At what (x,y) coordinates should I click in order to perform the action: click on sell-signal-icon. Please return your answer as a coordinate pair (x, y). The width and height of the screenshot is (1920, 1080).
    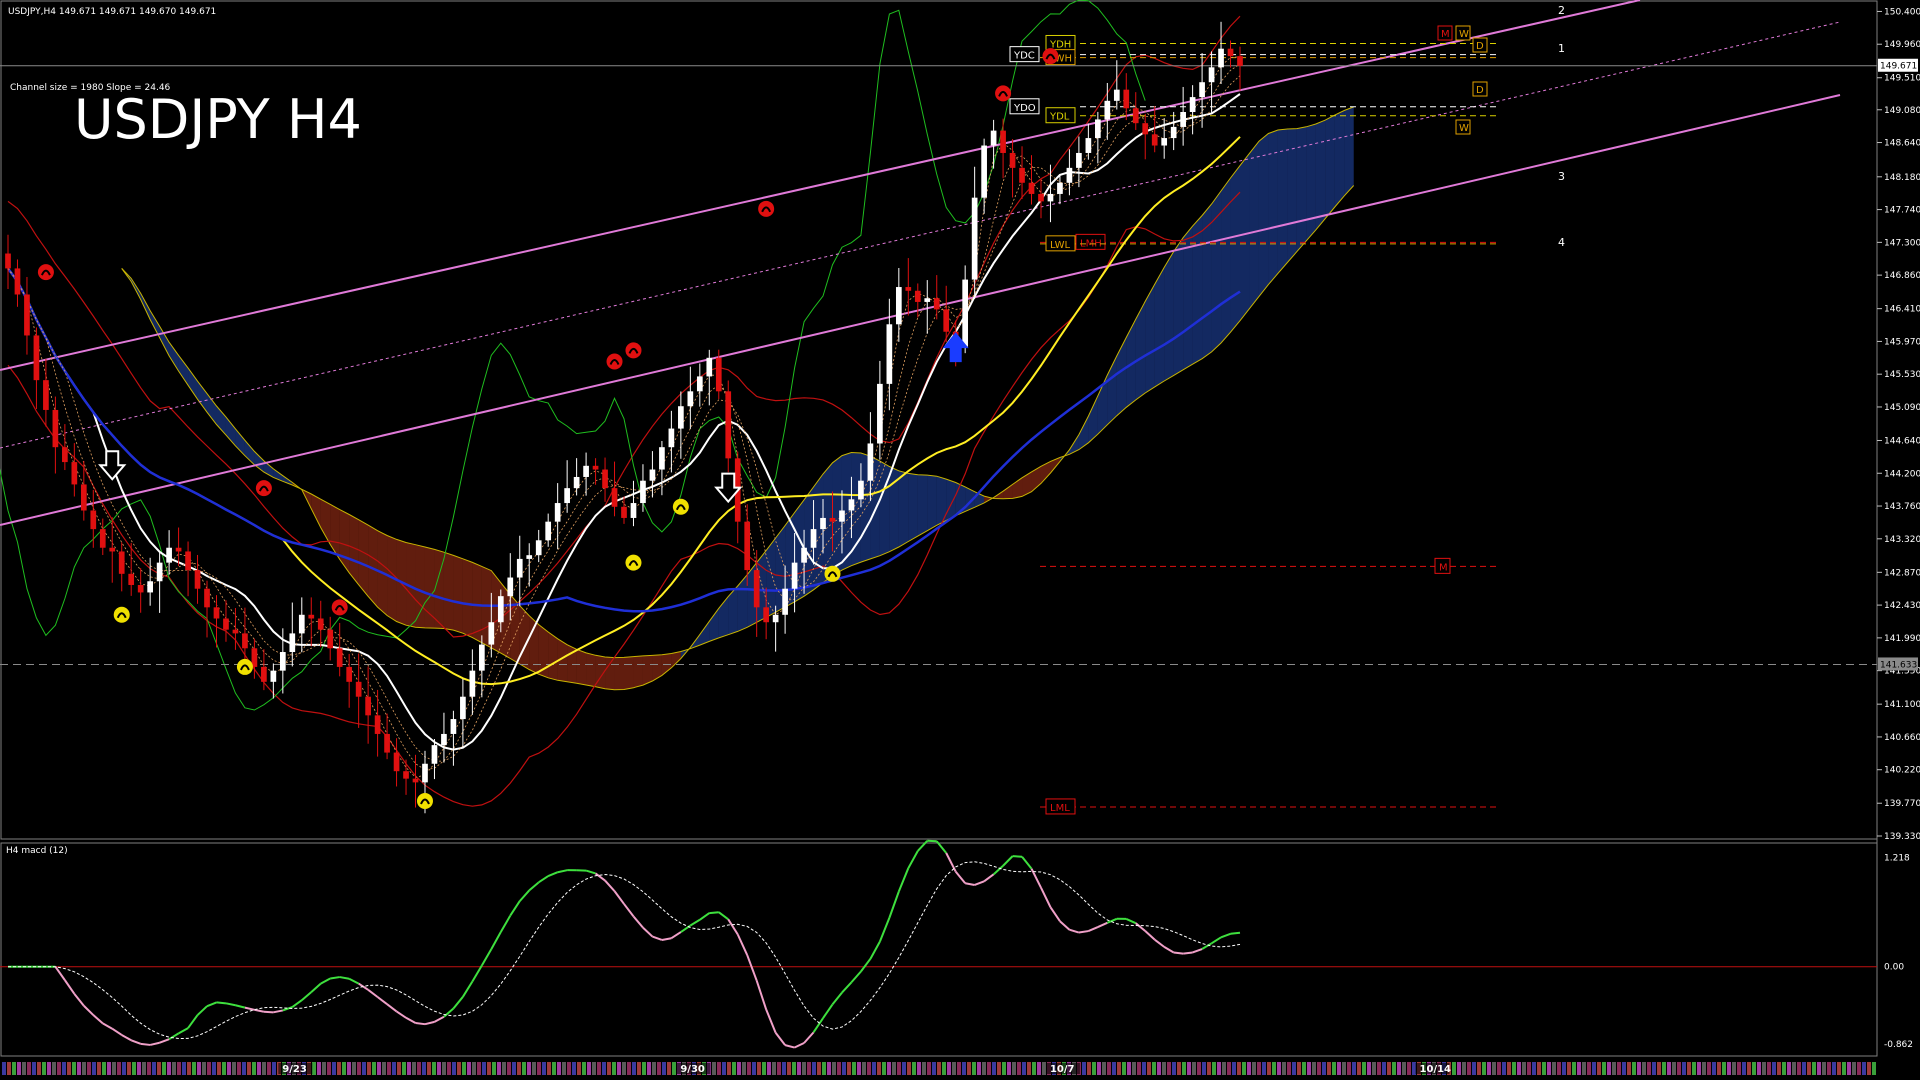
    Looking at the image, I should click on (1003, 93).